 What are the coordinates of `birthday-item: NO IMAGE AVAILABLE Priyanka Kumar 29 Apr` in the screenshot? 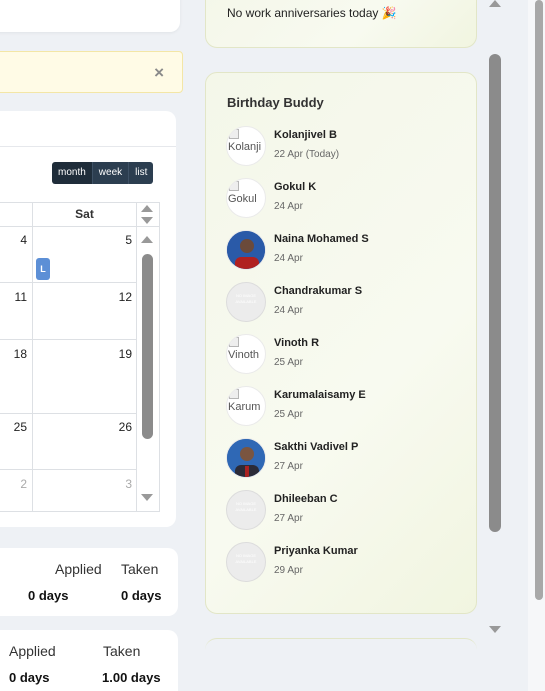 It's located at (346, 563).